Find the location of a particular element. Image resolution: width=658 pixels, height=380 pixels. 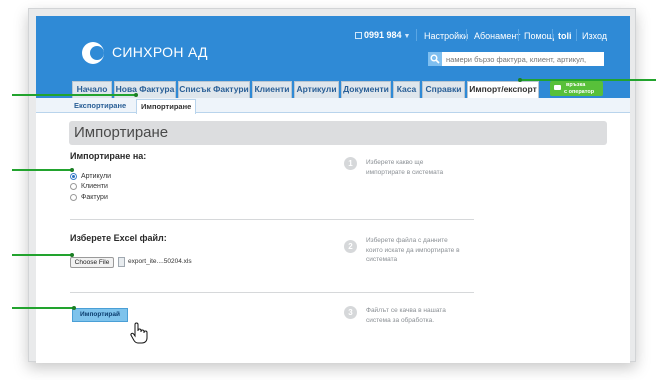

logo-icon is located at coordinates (93, 53).